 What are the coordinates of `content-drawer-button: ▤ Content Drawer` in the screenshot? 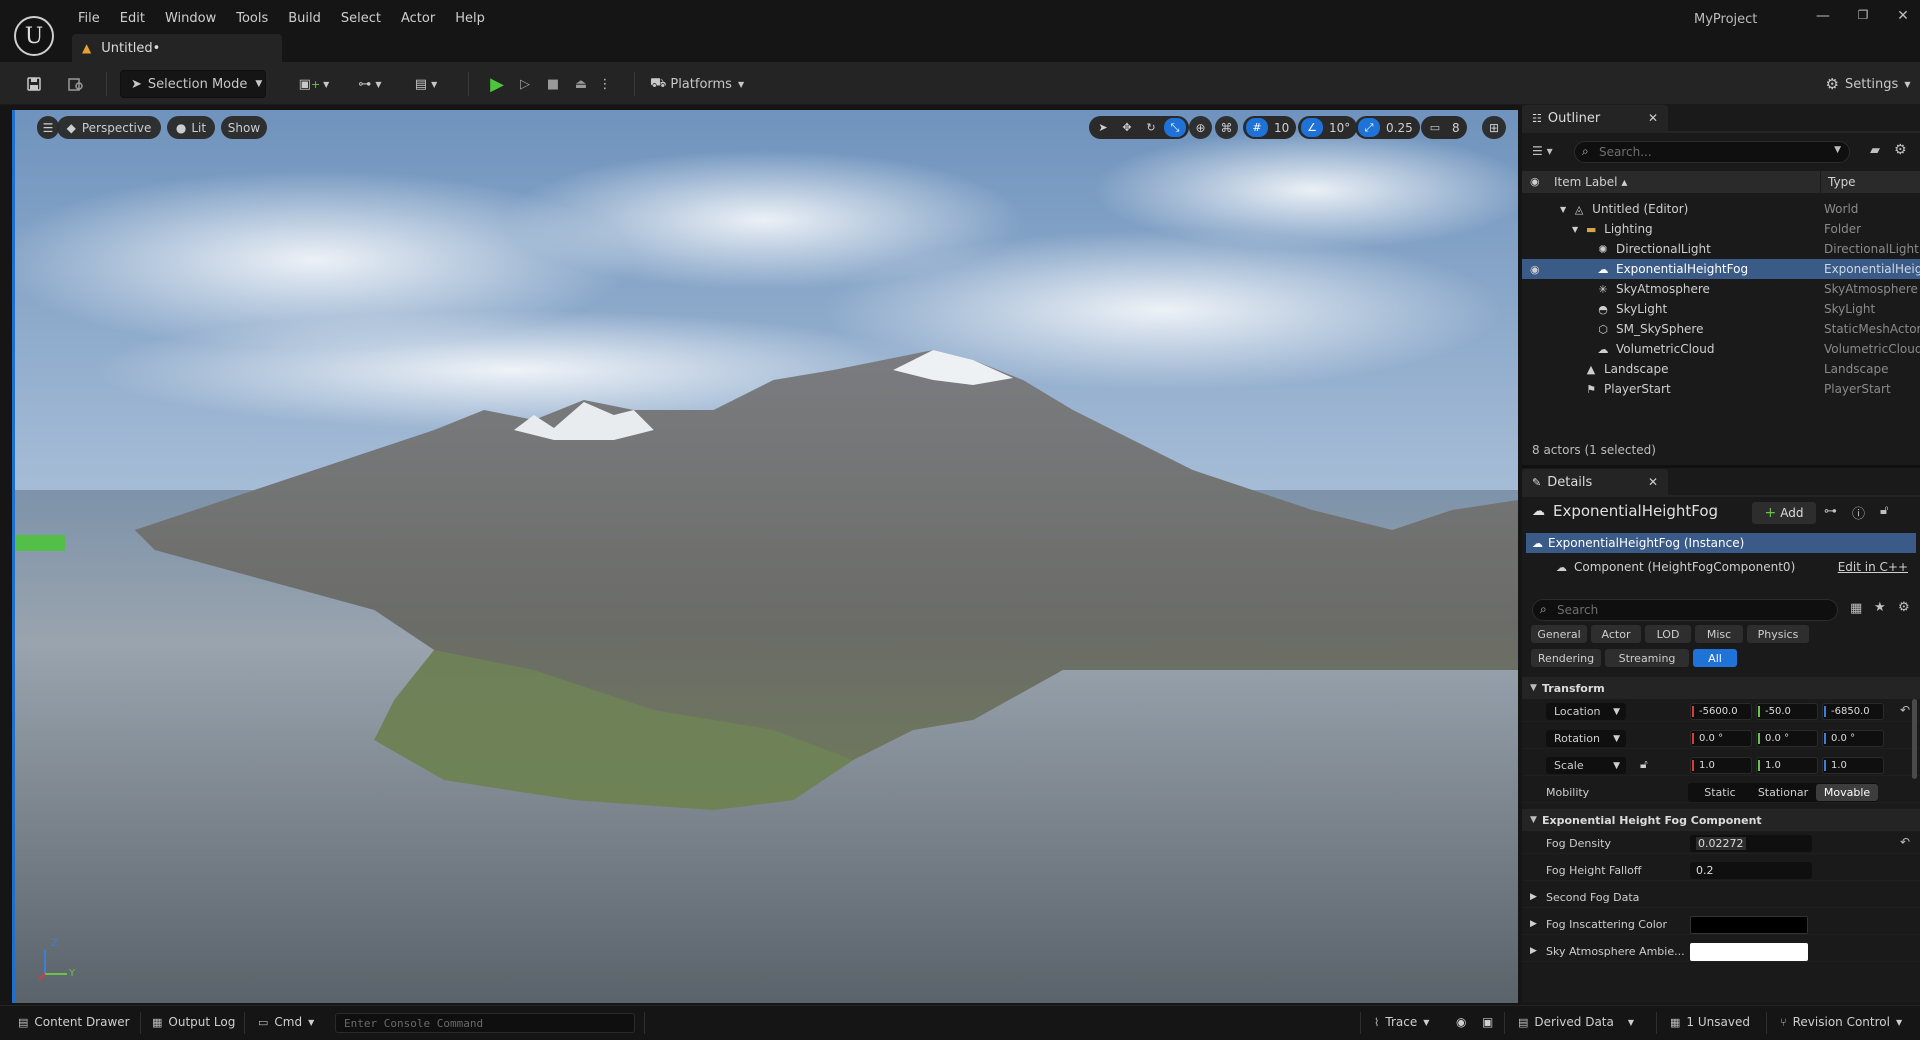 It's located at (74, 1022).